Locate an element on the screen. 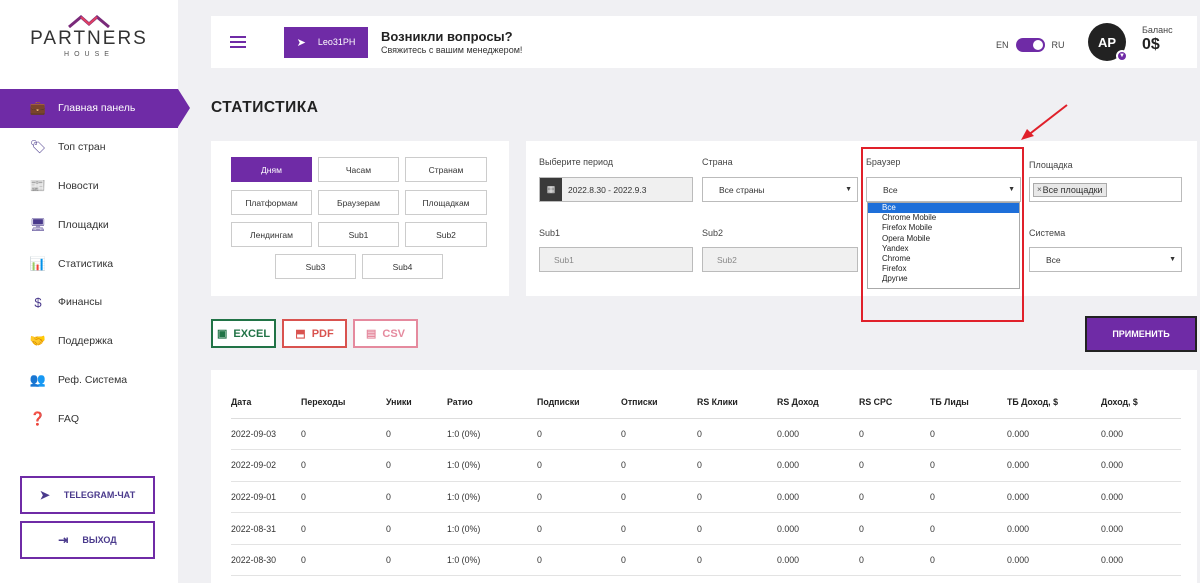  group-by-sub1: Sub1 is located at coordinates (358, 234).